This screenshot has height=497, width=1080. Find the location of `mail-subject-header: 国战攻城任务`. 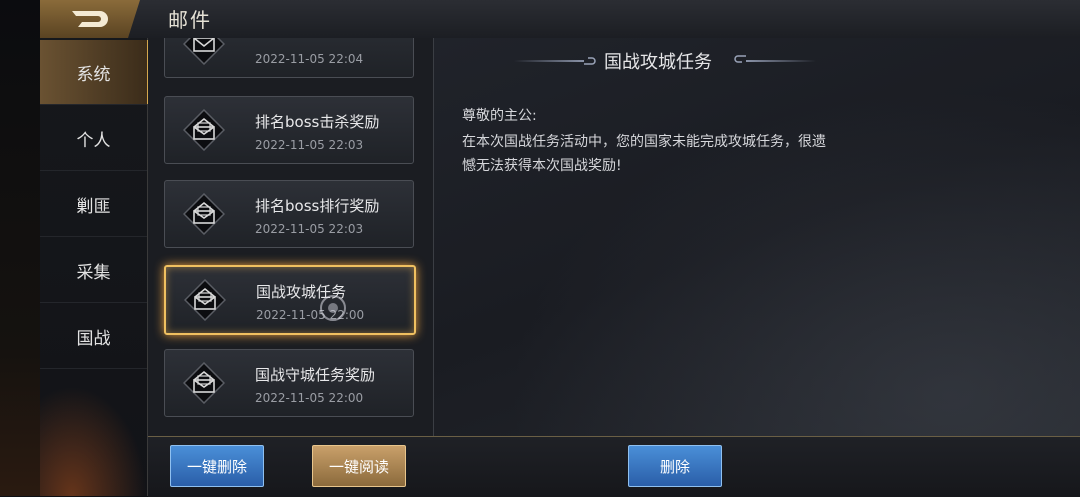

mail-subject-header: 国战攻城任务 is located at coordinates (665, 60).